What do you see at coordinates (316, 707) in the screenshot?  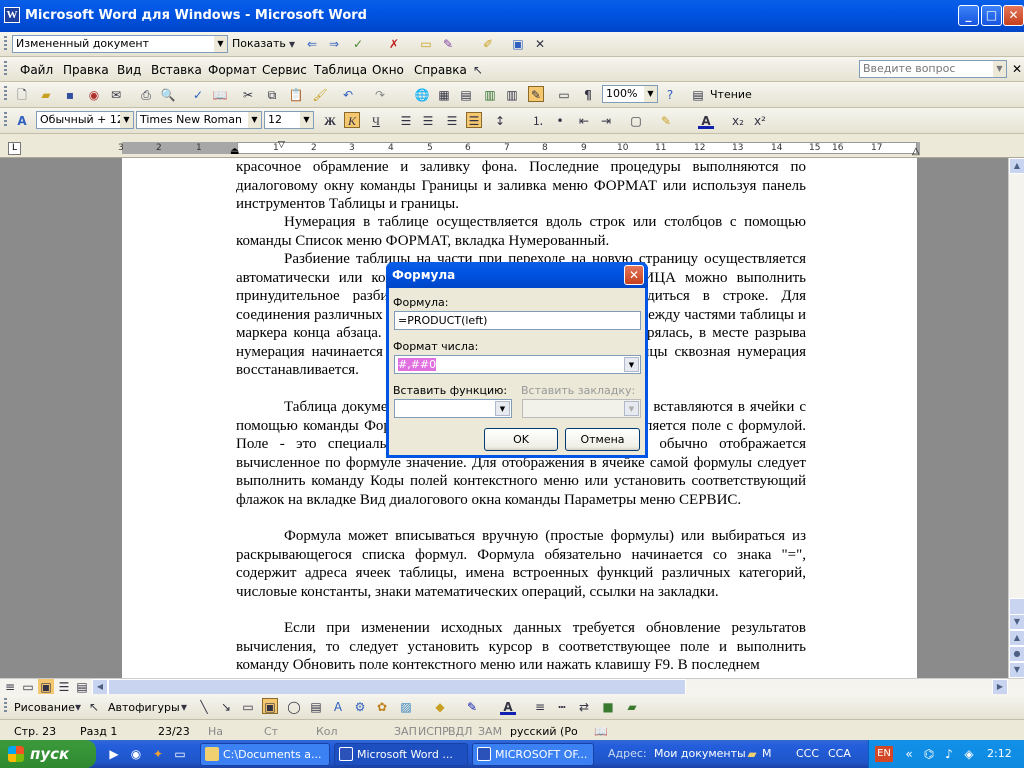 I see `textbox2-icon: ▤` at bounding box center [316, 707].